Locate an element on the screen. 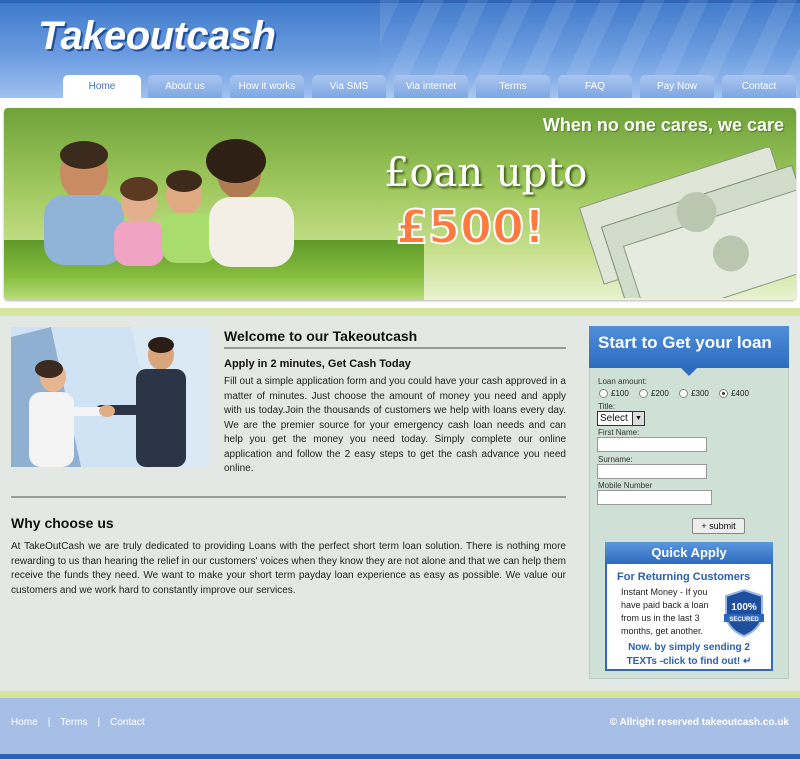 The width and height of the screenshot is (800, 759). svg-text: SECURED is located at coordinates (744, 620).